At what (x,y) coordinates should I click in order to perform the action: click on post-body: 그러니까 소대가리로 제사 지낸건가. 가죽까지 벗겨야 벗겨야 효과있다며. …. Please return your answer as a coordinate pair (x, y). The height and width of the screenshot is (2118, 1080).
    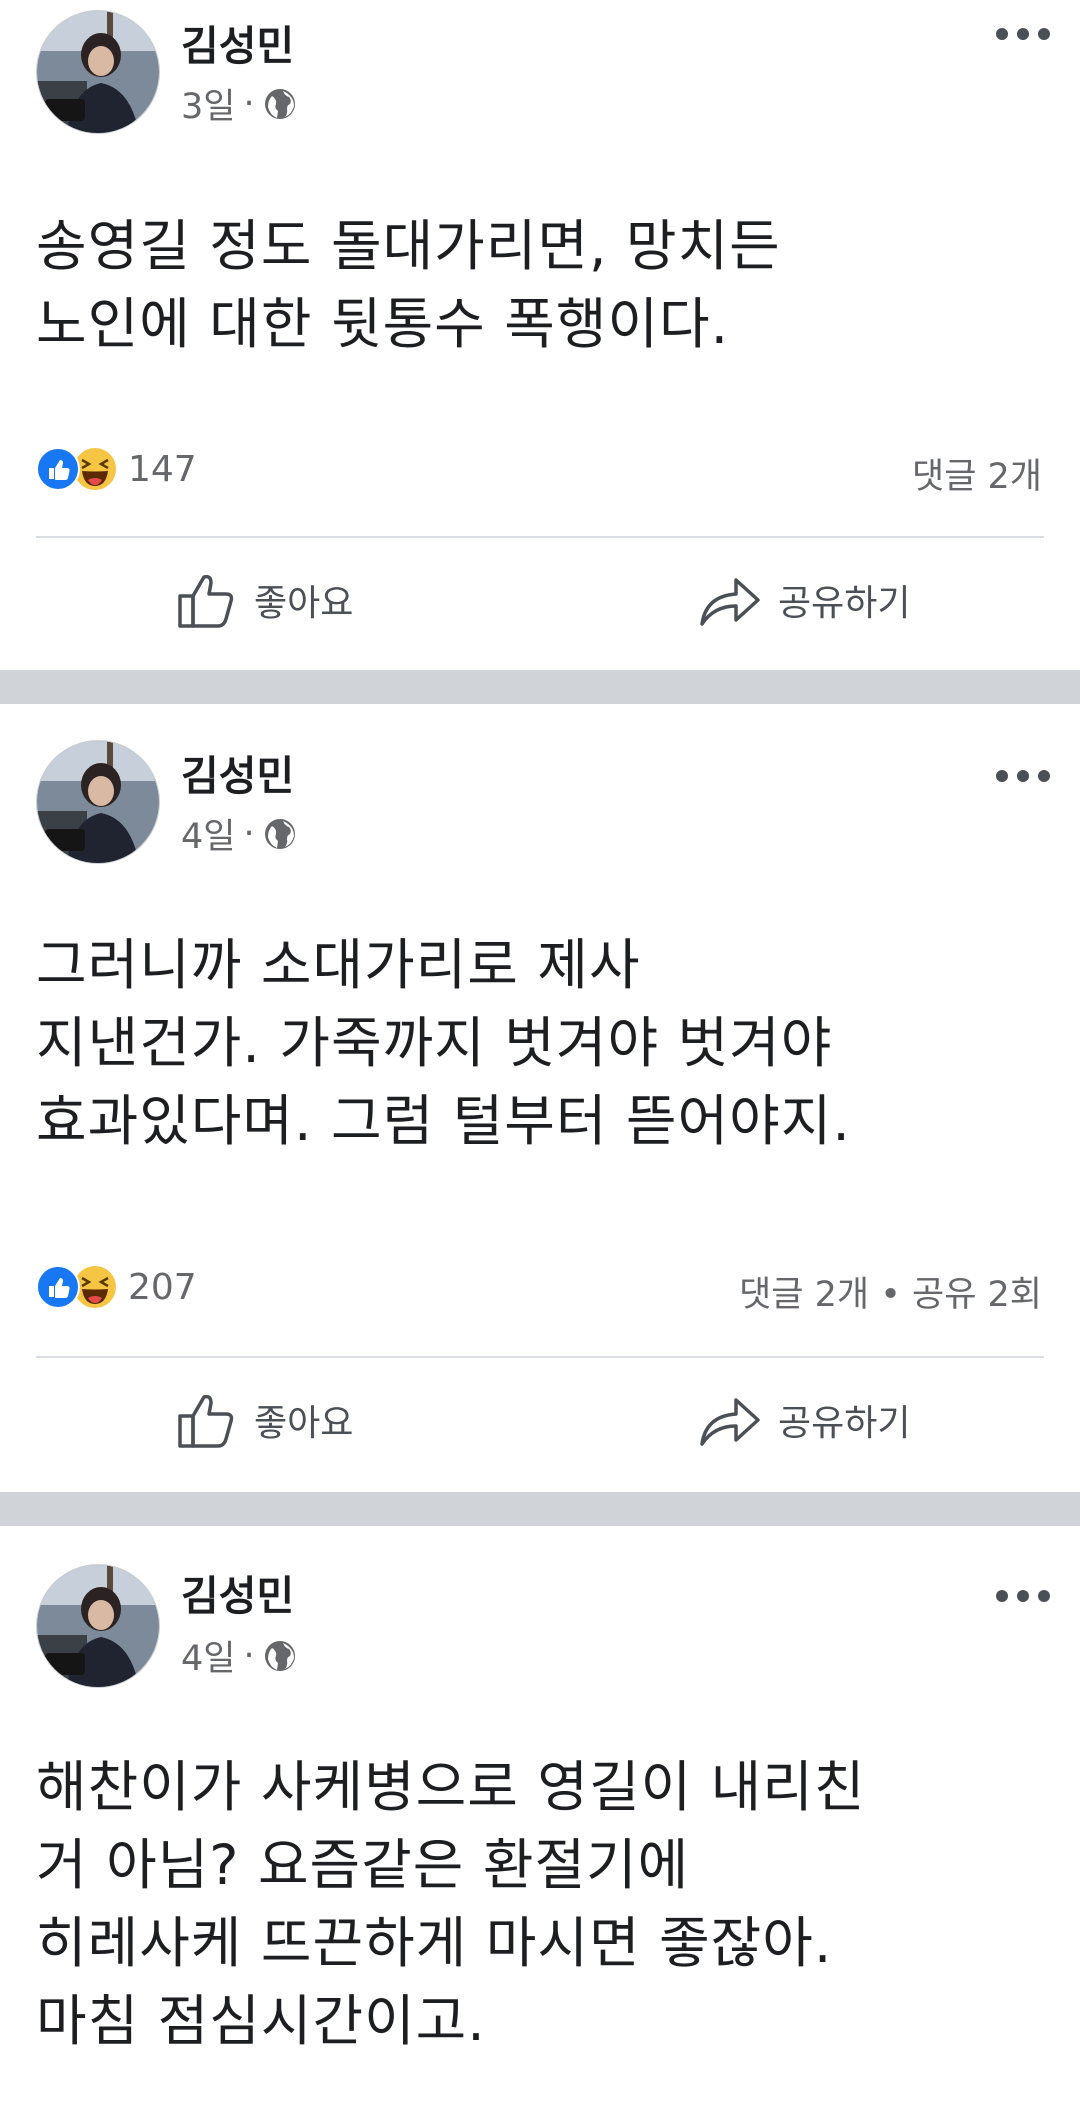
    Looking at the image, I should click on (443, 1043).